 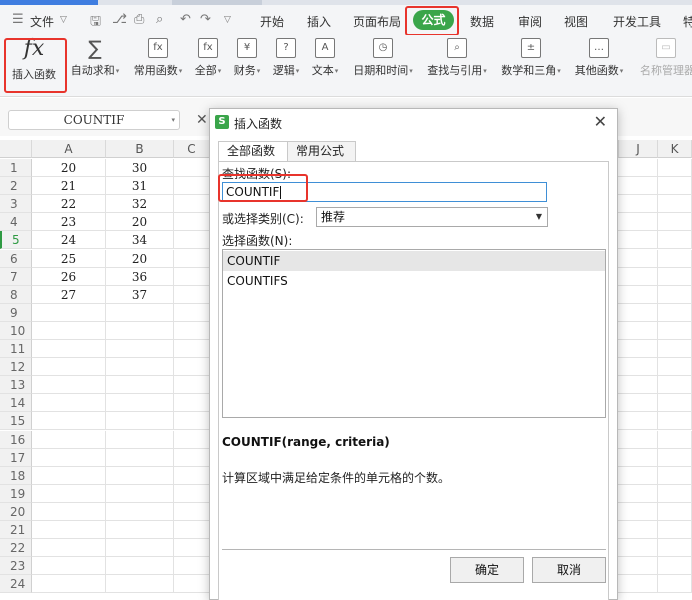 What do you see at coordinates (94, 120) in the screenshot?
I see `name-box: COUNTIF ▾` at bounding box center [94, 120].